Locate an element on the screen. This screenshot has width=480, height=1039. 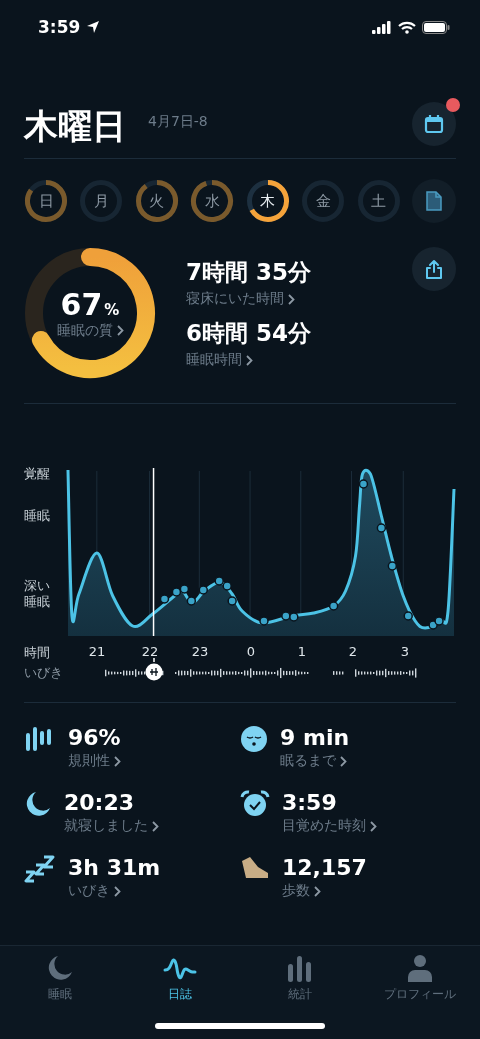
wifi-icon is located at coordinates (407, 27).